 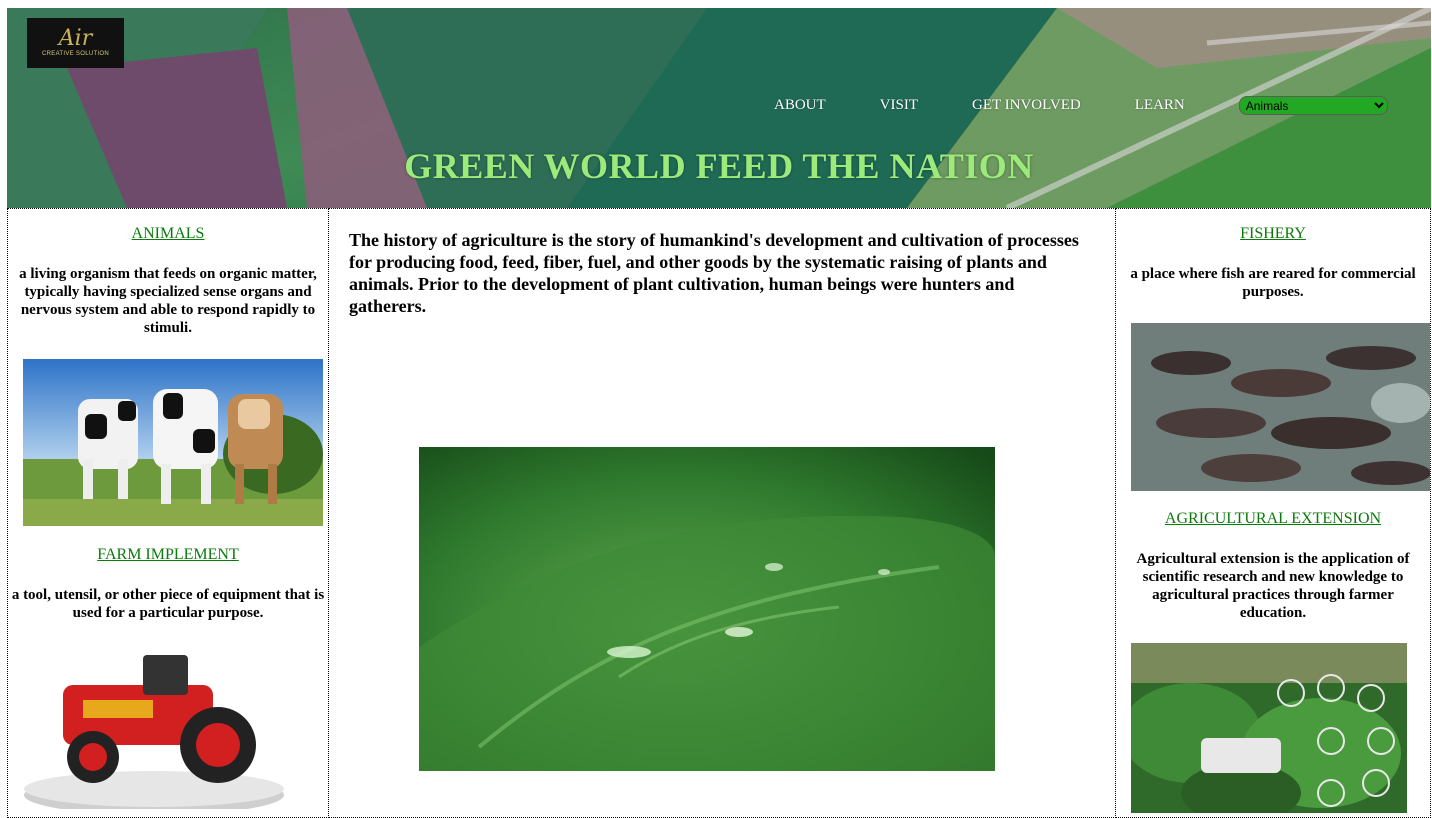 I want to click on logo-subtitle: CREATIVE SOLUTION, so click(x=75, y=54).